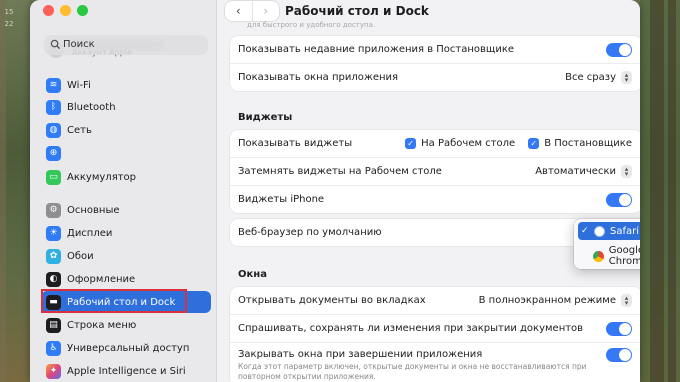 Image resolution: width=680 pixels, height=382 pixels. I want to click on sidebar-item-siri: ✦ Apple Intelligence и Siri, so click(126, 371).